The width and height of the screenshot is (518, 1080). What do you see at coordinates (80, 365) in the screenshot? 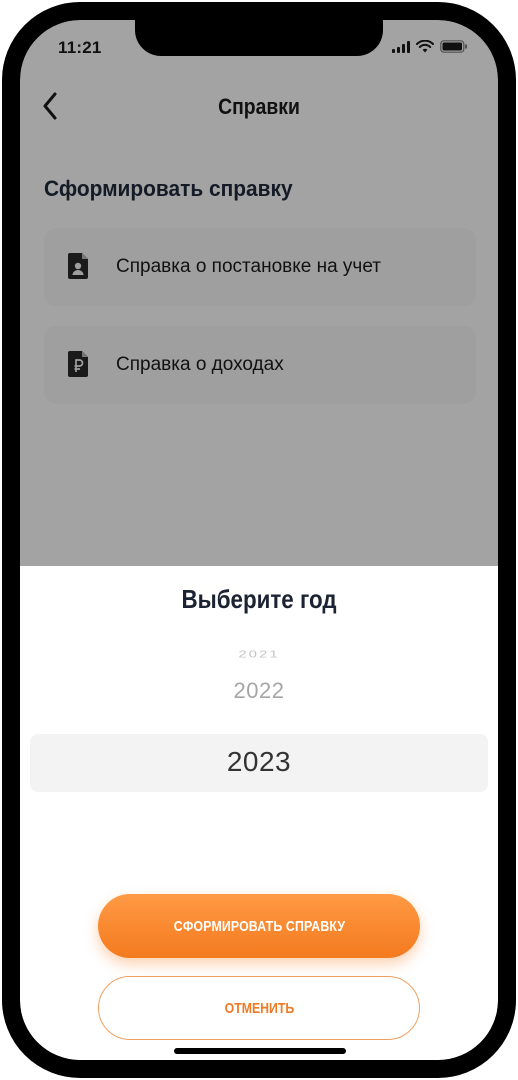
I see `ruble-document-icon` at bounding box center [80, 365].